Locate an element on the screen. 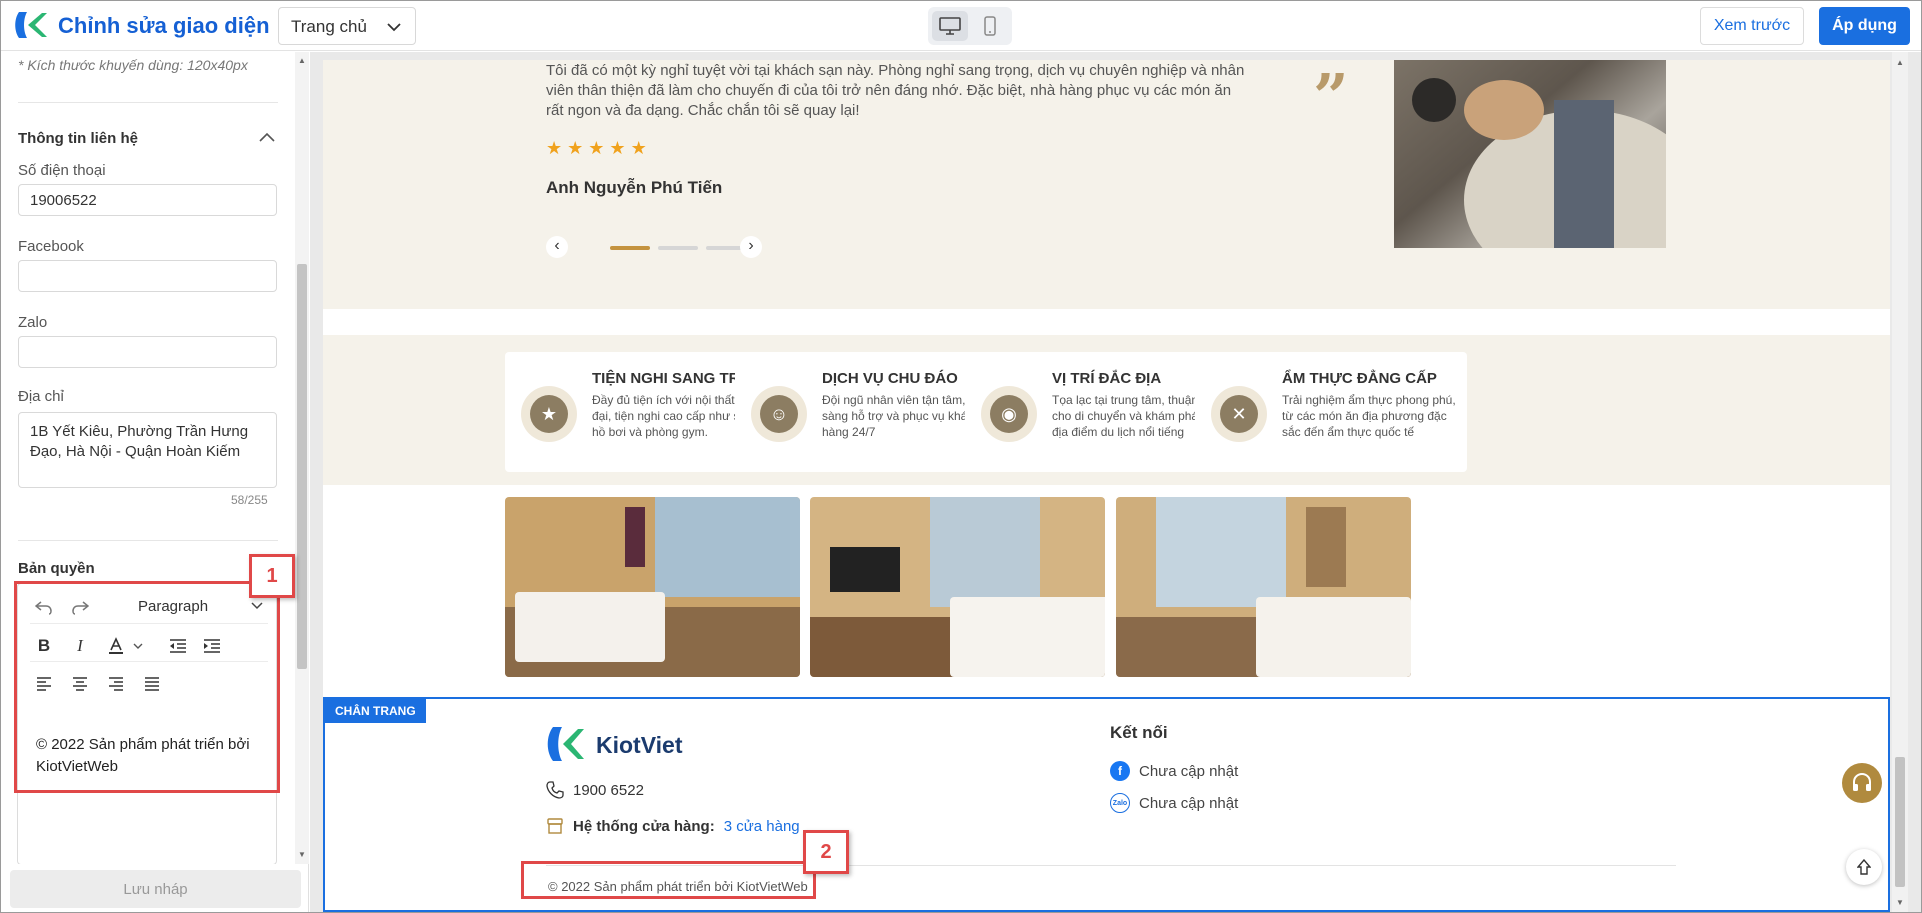 The width and height of the screenshot is (1922, 913). cutlery-icon: ✕ is located at coordinates (1239, 414).